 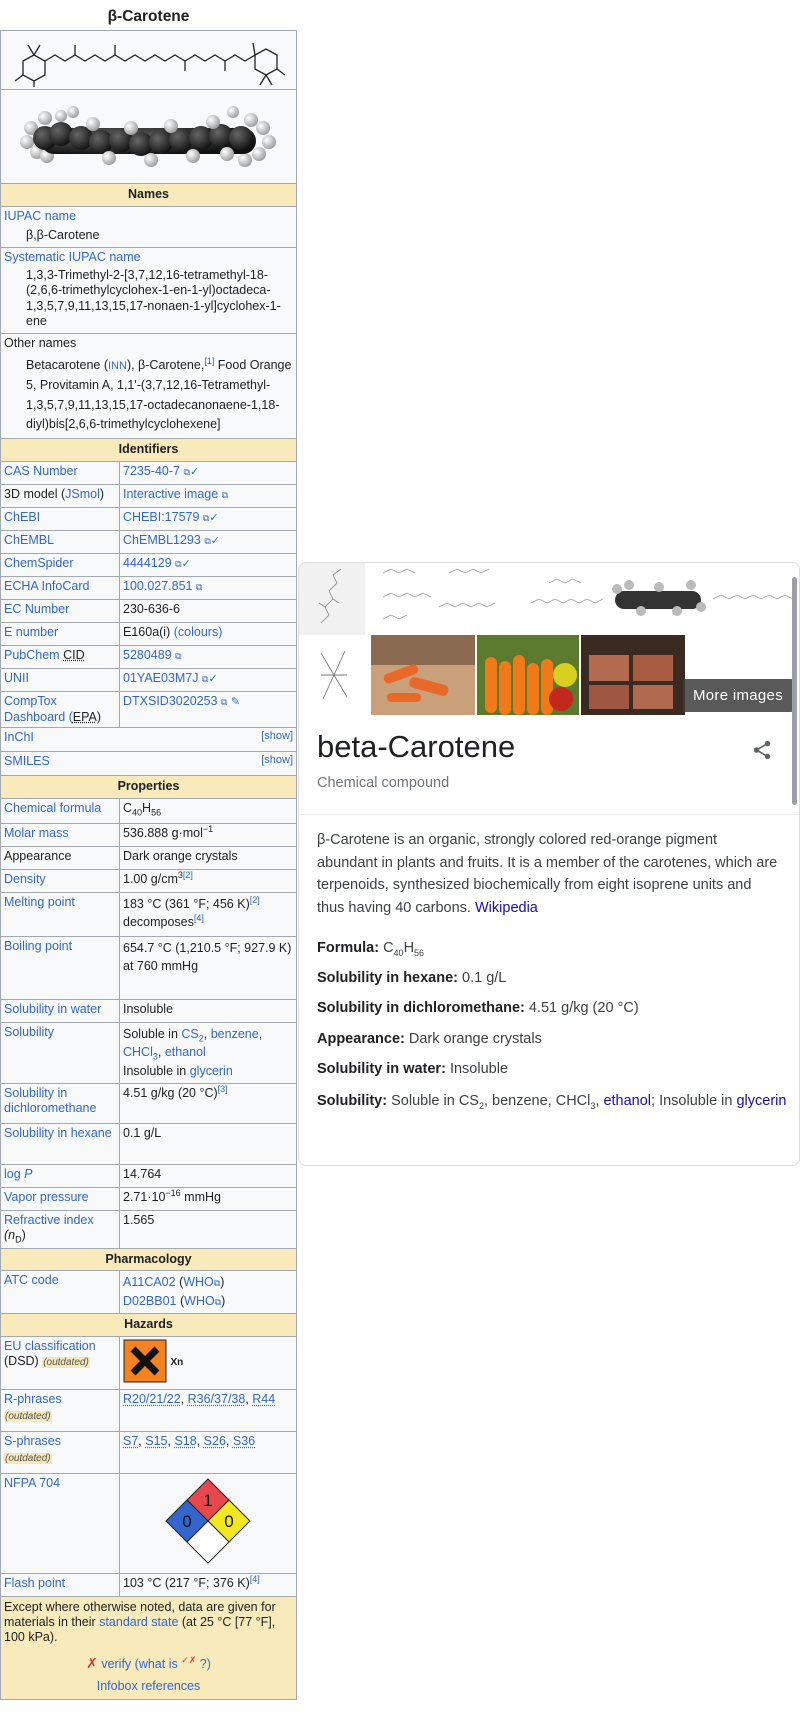 I want to click on benzene-link: benzene, so click(x=235, y=1034).